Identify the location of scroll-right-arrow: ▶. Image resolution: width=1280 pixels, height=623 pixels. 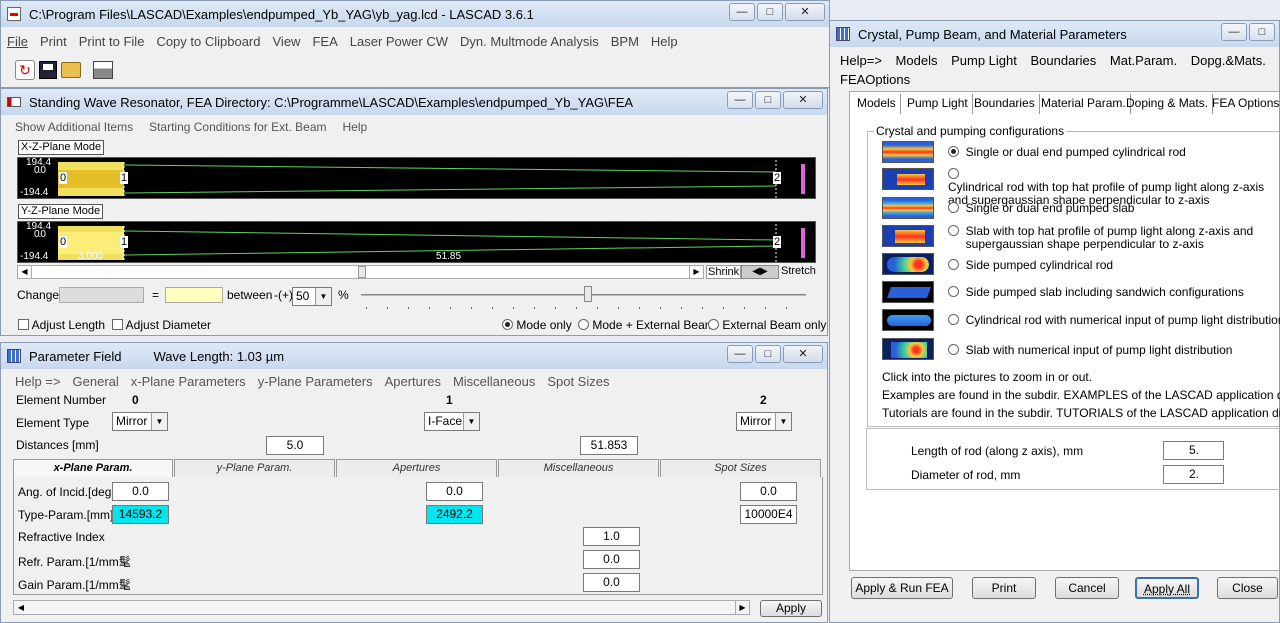
(696, 272).